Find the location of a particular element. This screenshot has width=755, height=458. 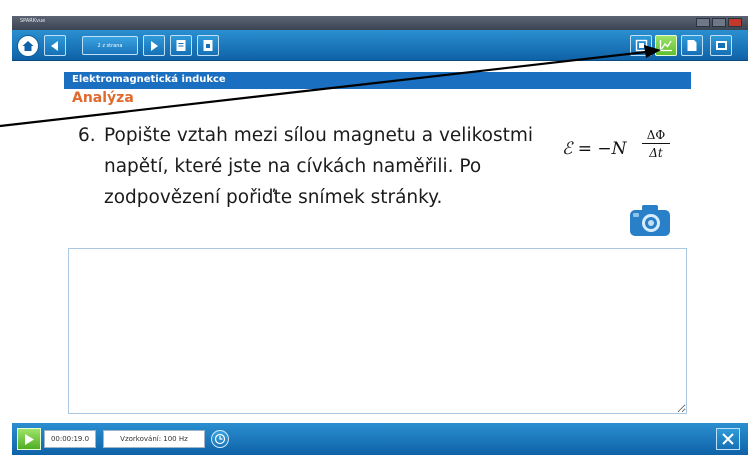

minimize-button is located at coordinates (703, 22).